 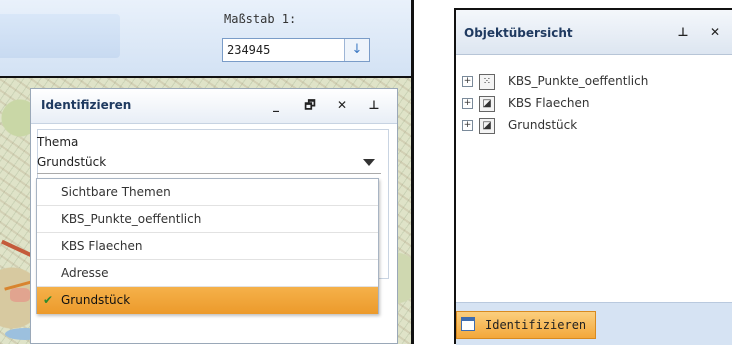 What do you see at coordinates (72, 162) in the screenshot?
I see `thema-selected-value: Grundstück` at bounding box center [72, 162].